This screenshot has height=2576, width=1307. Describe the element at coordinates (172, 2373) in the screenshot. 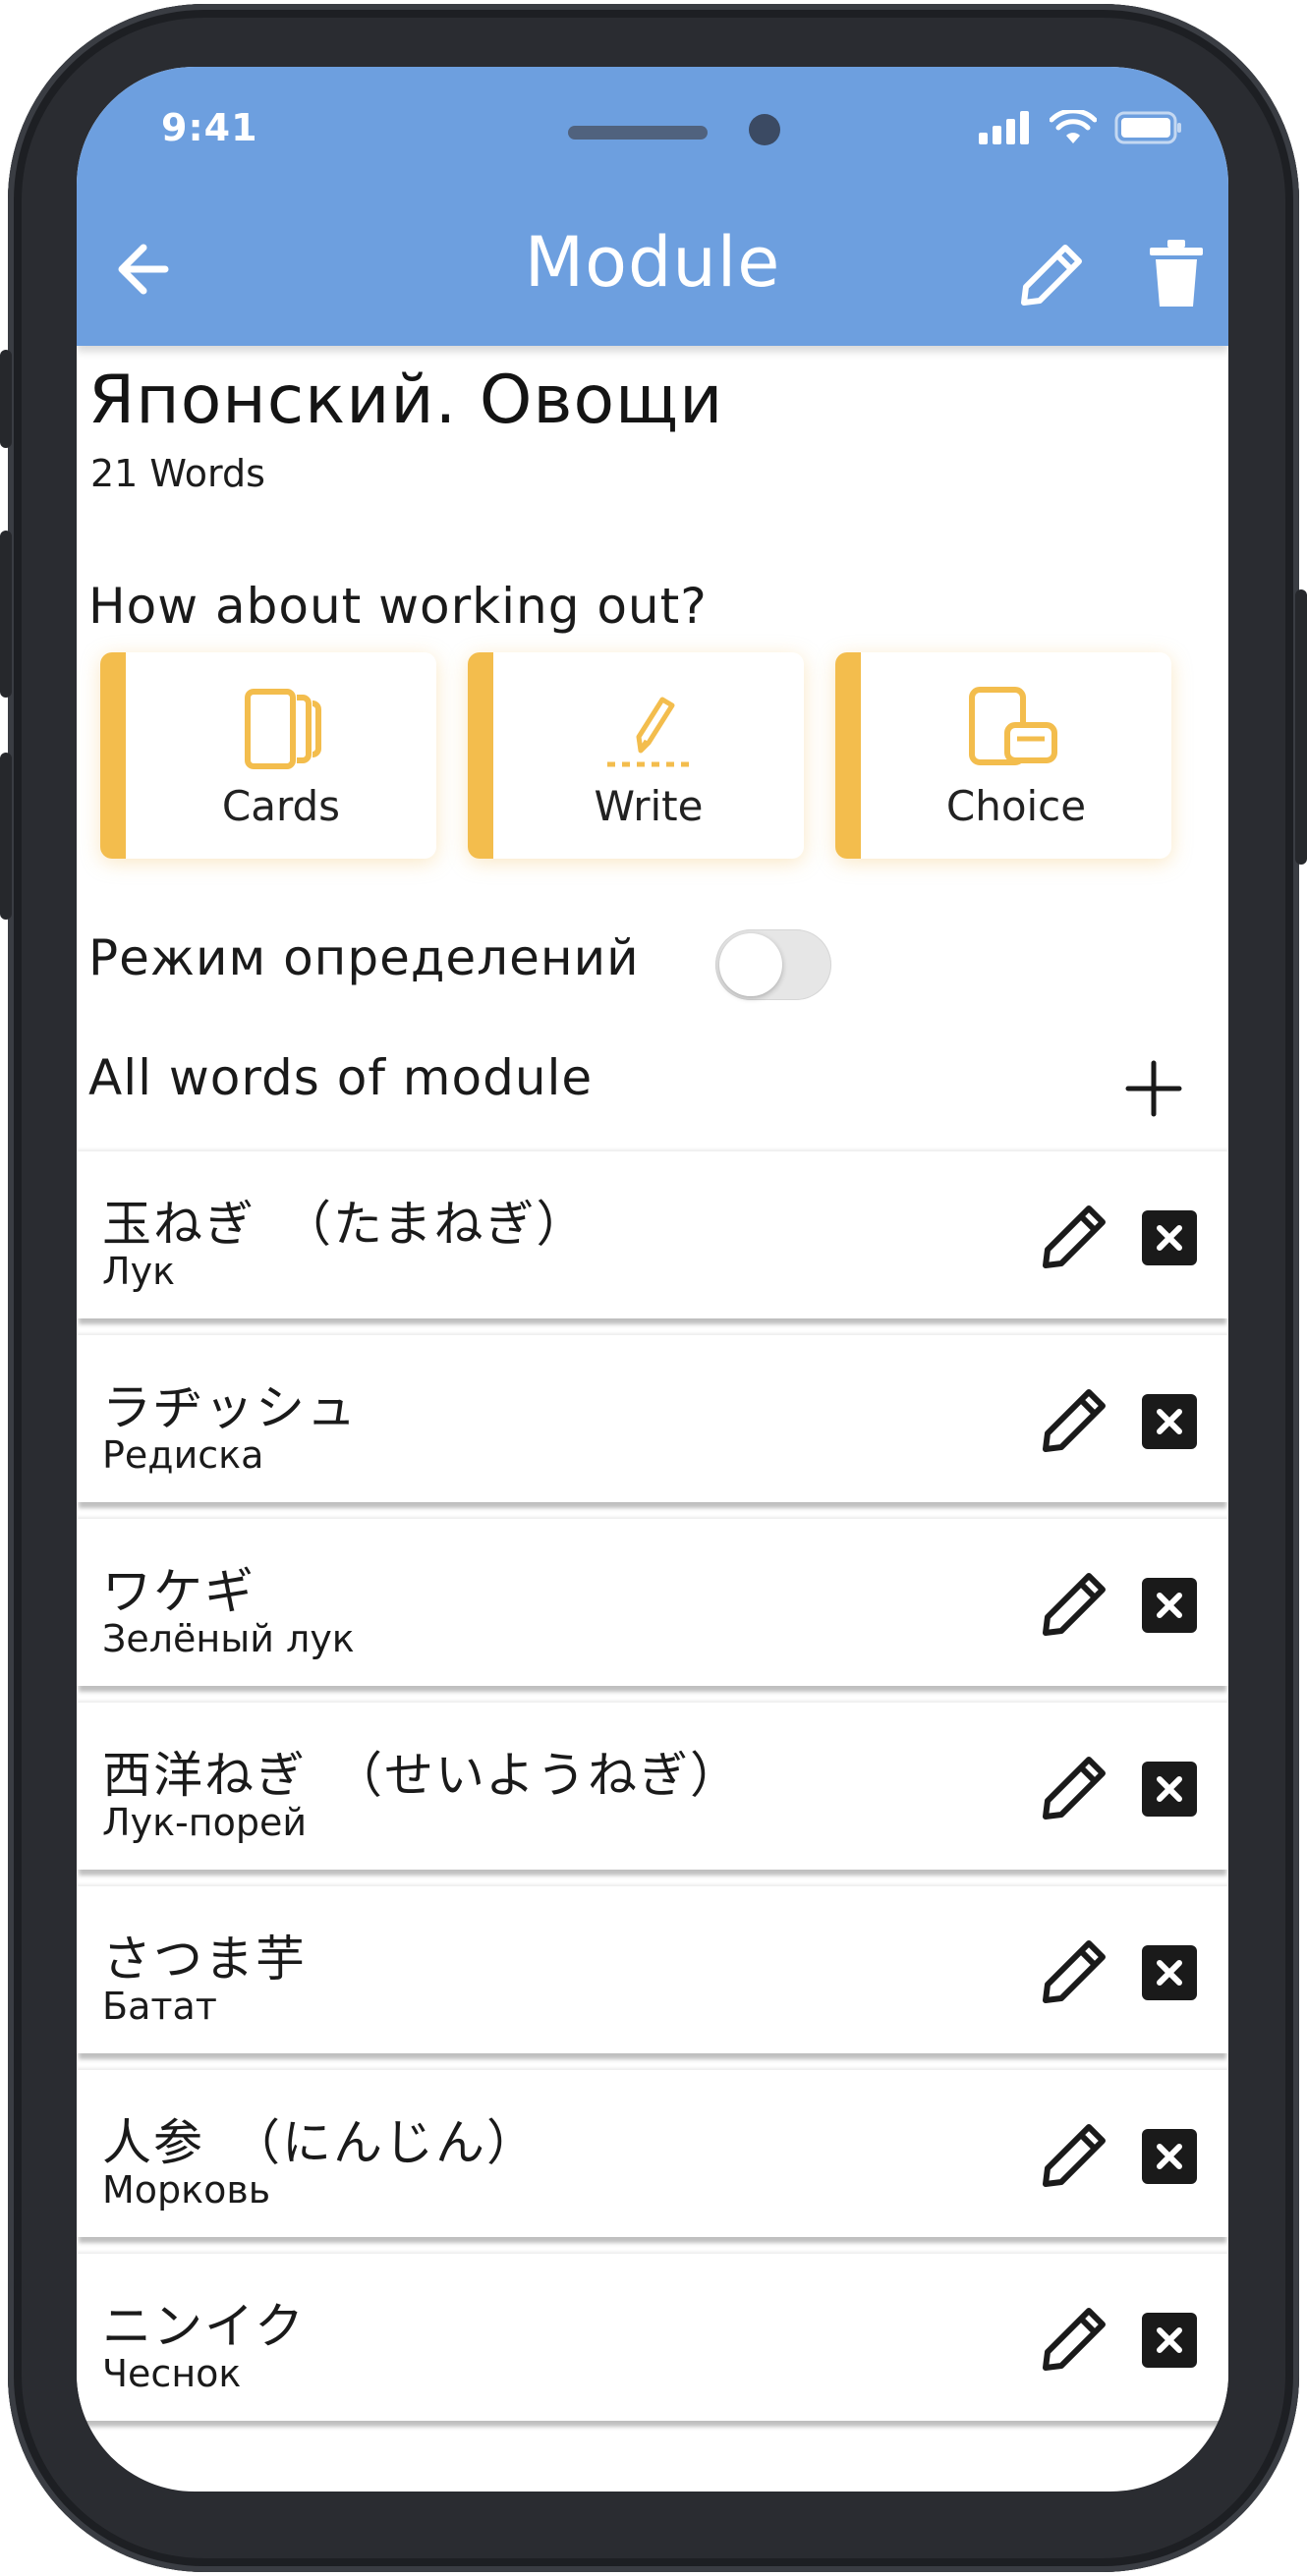

I see `word-translation: Чеснок` at that location.